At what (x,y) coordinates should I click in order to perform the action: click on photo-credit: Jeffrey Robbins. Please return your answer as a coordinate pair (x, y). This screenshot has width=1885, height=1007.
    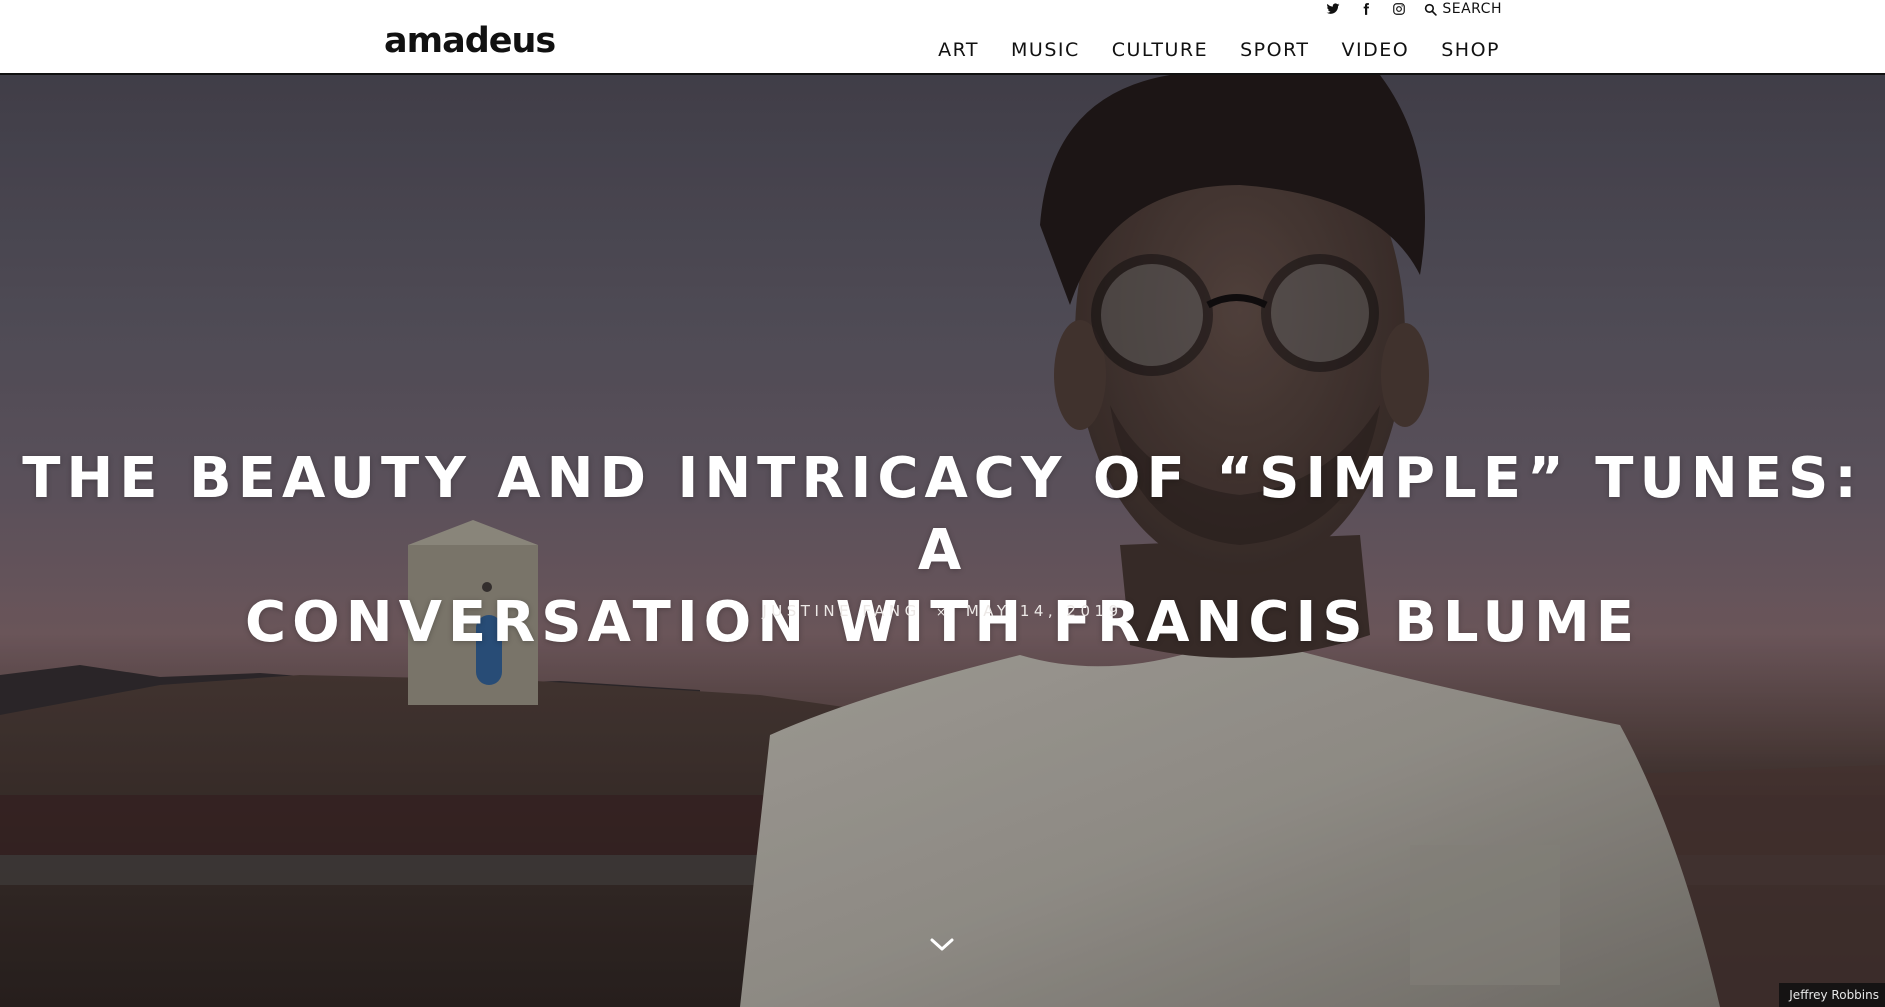
    Looking at the image, I should click on (1832, 995).